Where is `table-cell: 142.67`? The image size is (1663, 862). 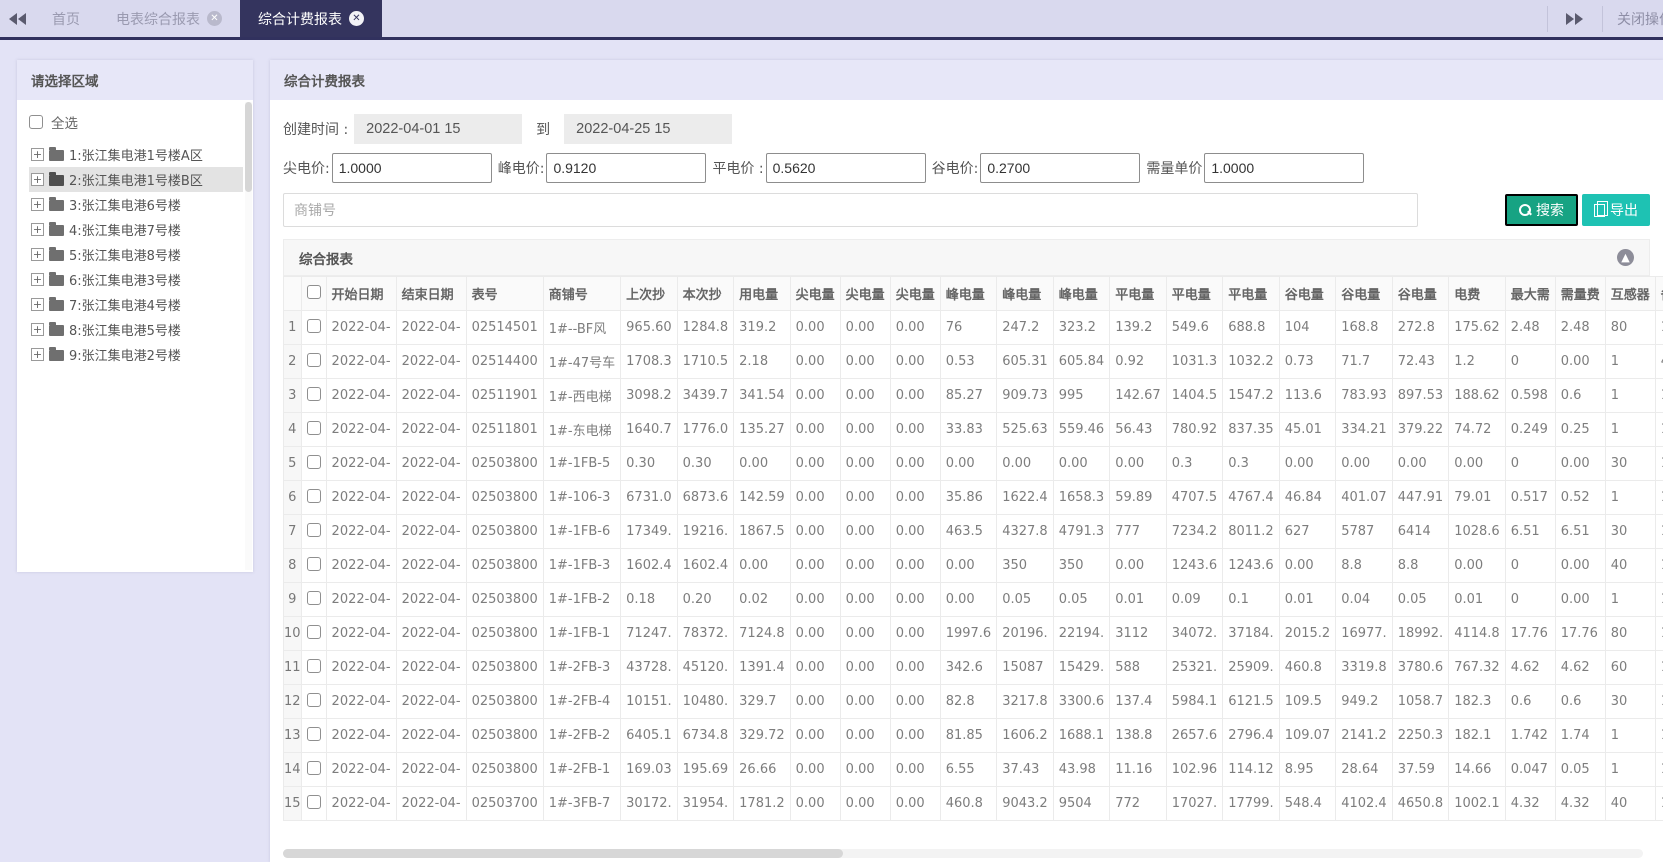
table-cell: 142.67 is located at coordinates (1138, 395).